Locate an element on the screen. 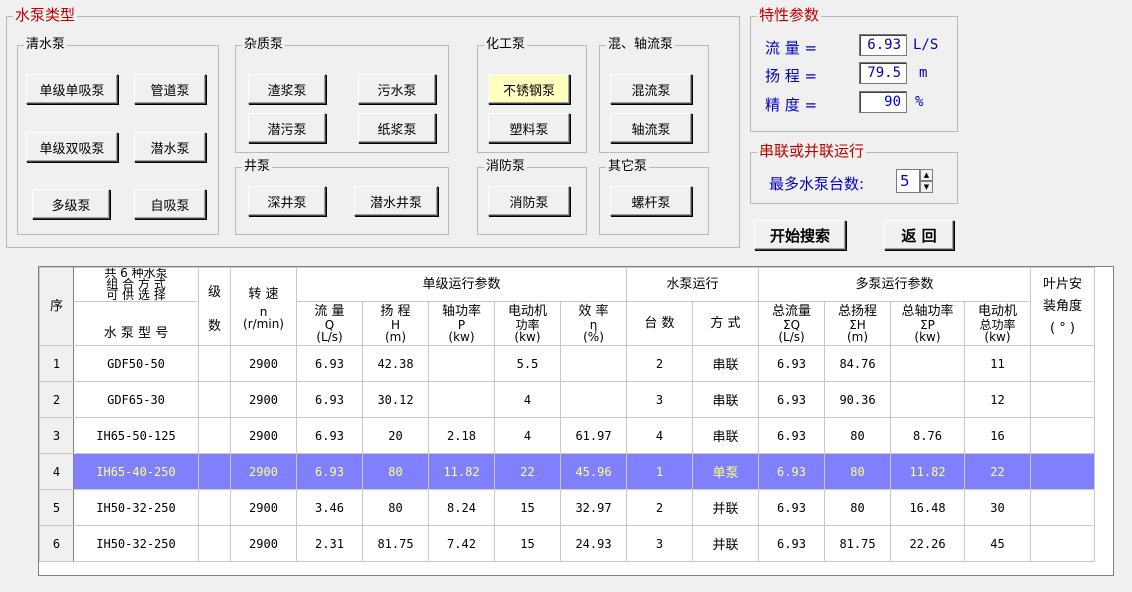 This screenshot has width=1132, height=592. cell-mode: 并联 is located at coordinates (725, 507).